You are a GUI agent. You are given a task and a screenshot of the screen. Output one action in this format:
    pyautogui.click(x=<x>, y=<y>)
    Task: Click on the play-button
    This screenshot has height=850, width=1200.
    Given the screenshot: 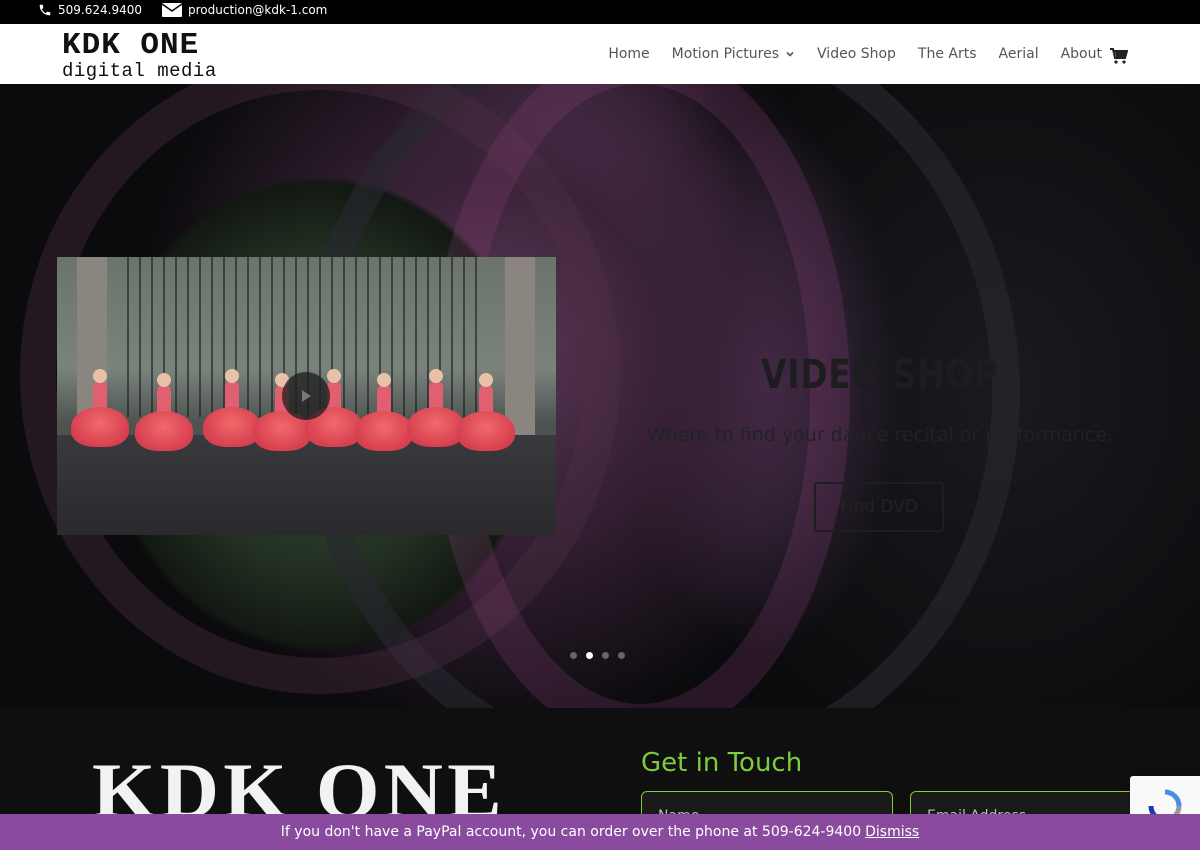 What is the action you would take?
    pyautogui.click(x=306, y=396)
    